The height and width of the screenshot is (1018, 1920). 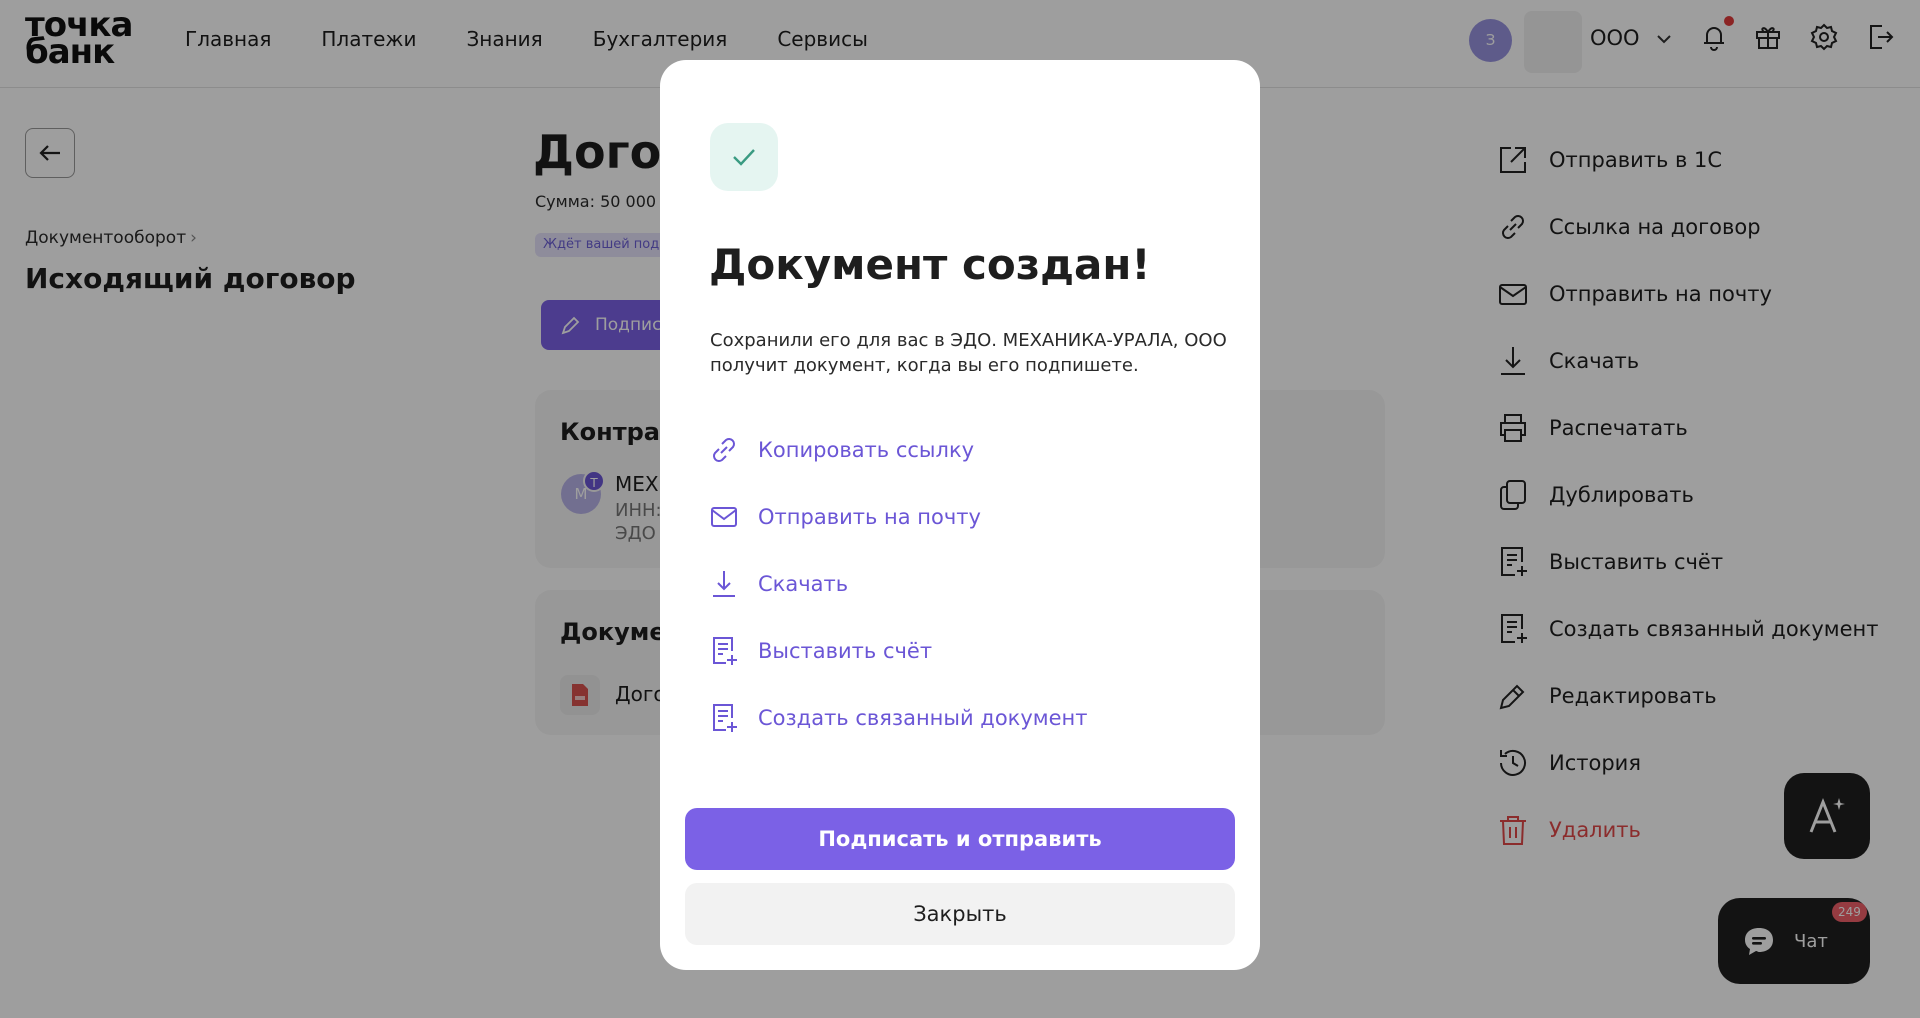 What do you see at coordinates (724, 517) in the screenshot?
I see `mail-icon` at bounding box center [724, 517].